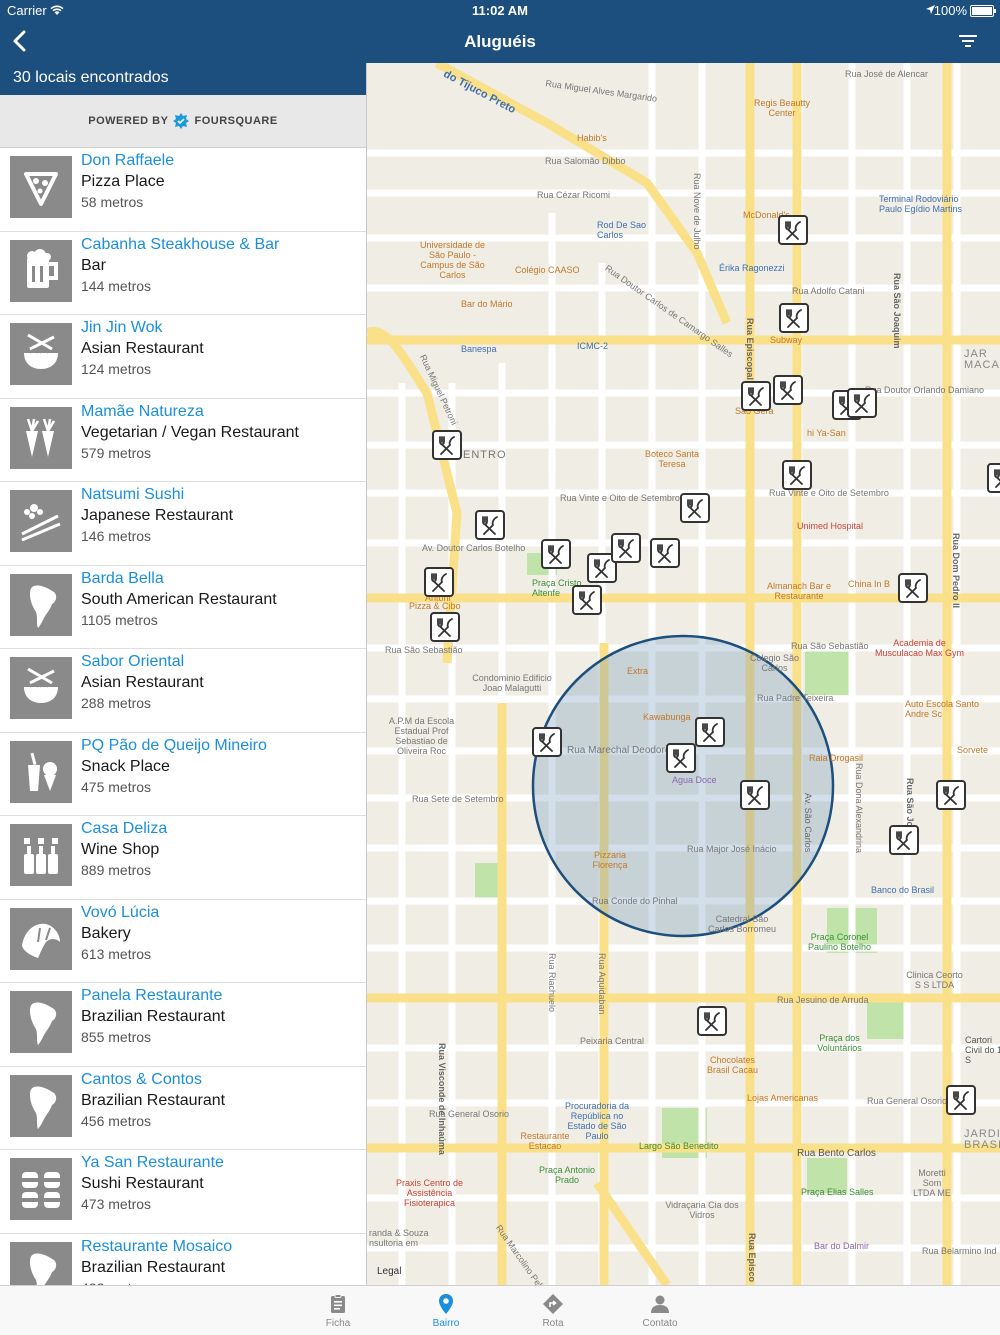  I want to click on battery-icon, so click(983, 11).